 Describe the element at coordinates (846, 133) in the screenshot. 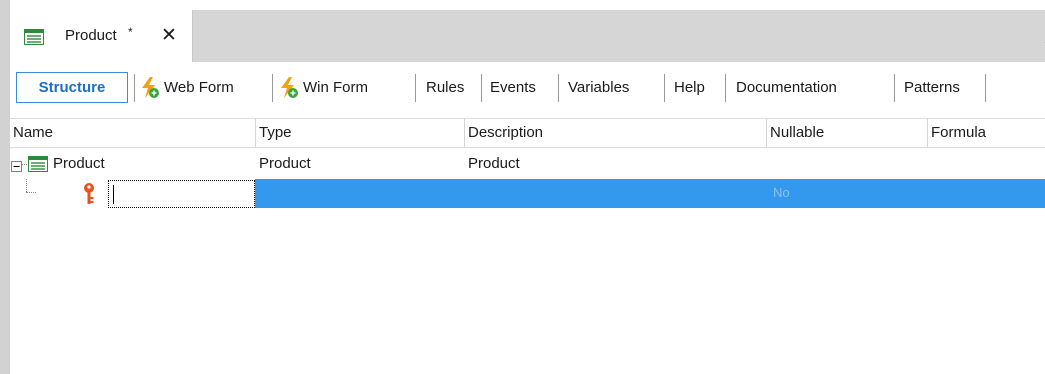

I see `column-header-nullable: Nullable` at that location.